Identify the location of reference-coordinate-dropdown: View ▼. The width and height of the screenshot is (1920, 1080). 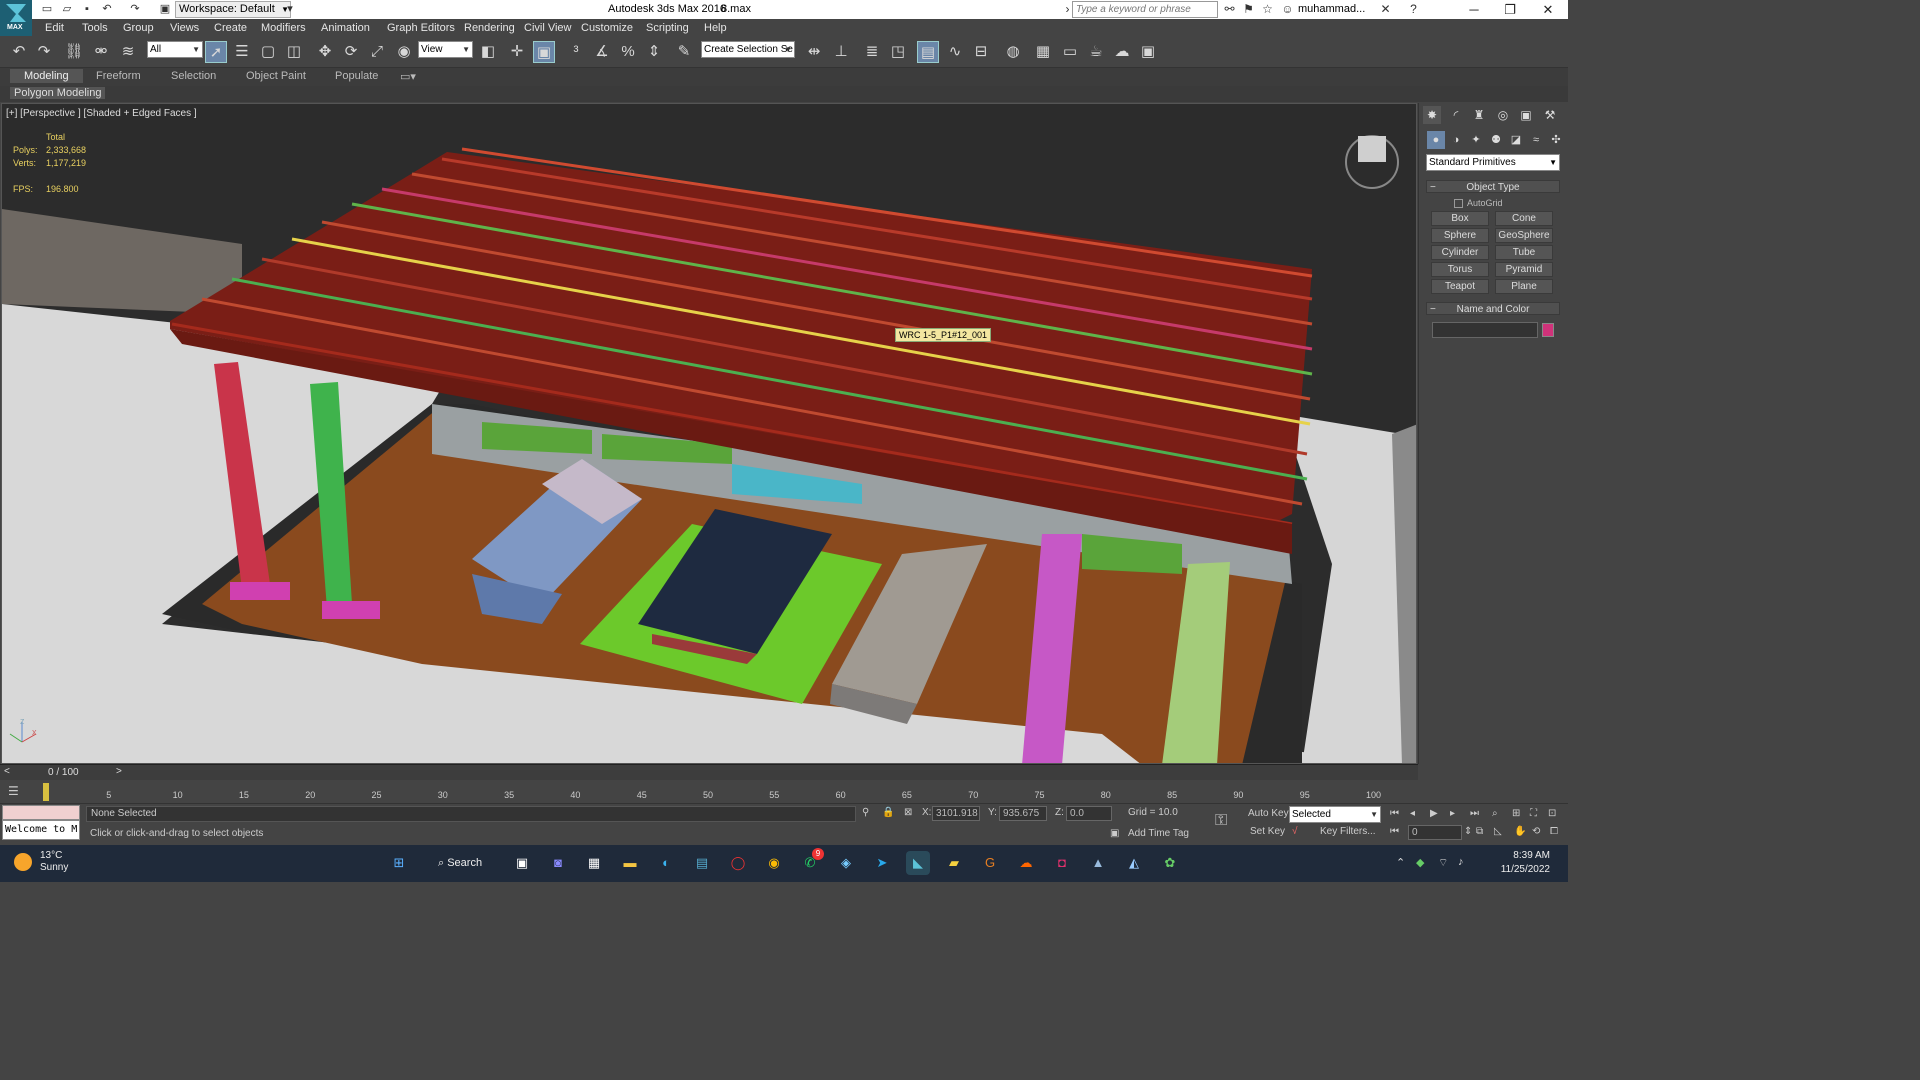
(445, 49).